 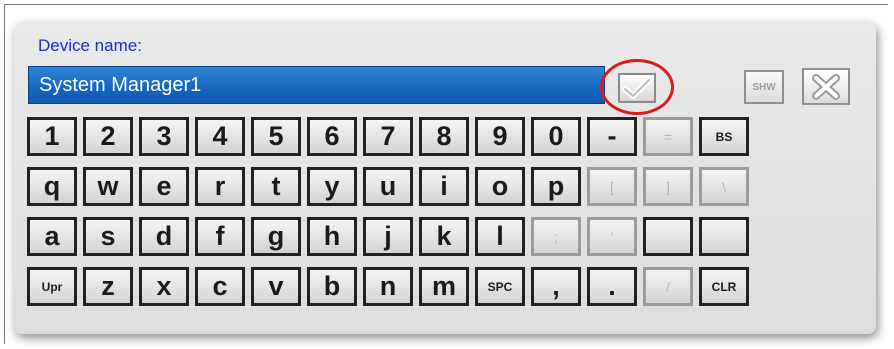 What do you see at coordinates (612, 286) in the screenshot?
I see `key: .` at bounding box center [612, 286].